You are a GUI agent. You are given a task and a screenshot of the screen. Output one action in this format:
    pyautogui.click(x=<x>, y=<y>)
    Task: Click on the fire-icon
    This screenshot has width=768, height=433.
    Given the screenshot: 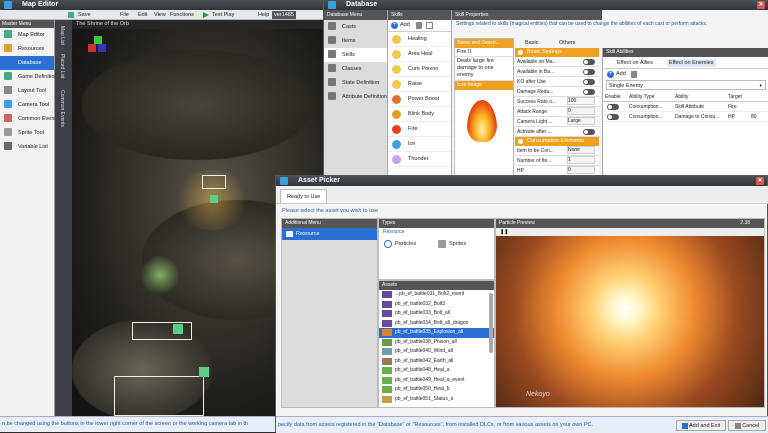 What is the action you would take?
    pyautogui.click(x=484, y=120)
    